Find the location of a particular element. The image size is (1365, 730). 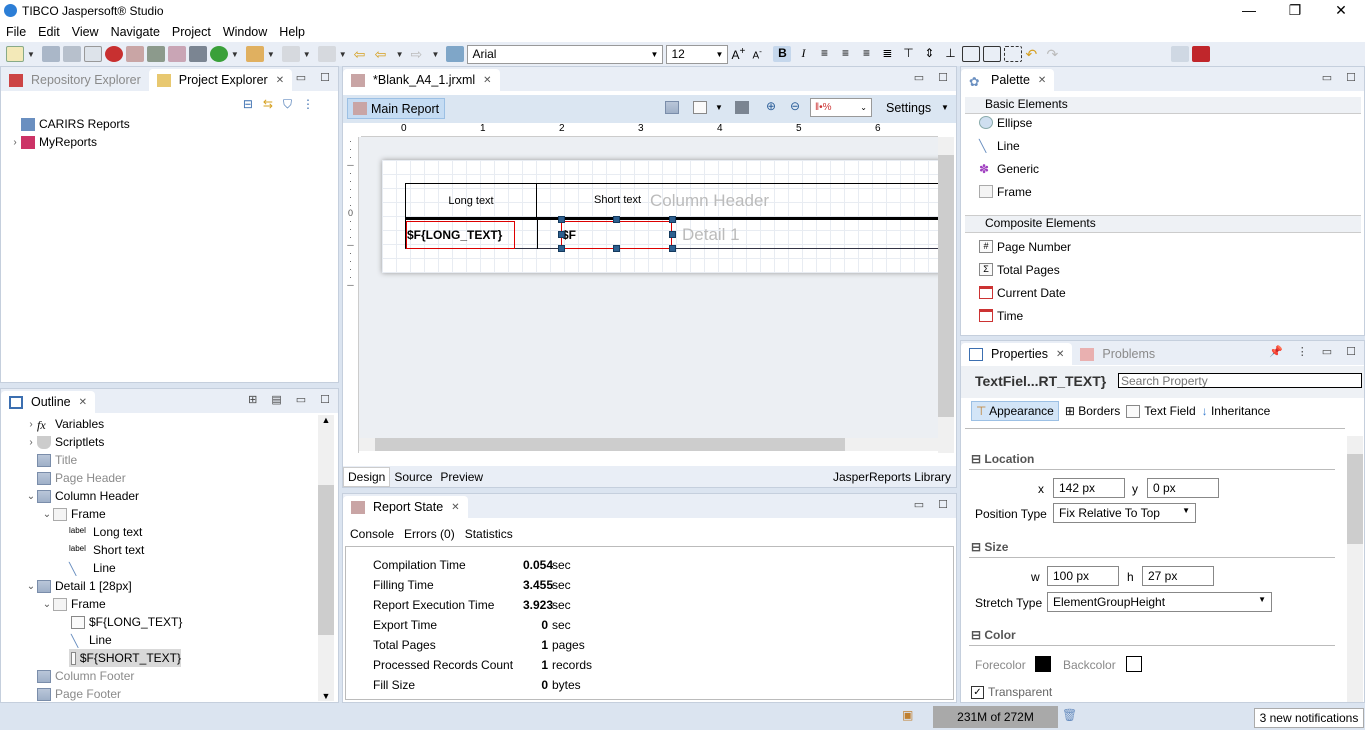

tab-report-state: Report State ✕ is located at coordinates (405, 507).